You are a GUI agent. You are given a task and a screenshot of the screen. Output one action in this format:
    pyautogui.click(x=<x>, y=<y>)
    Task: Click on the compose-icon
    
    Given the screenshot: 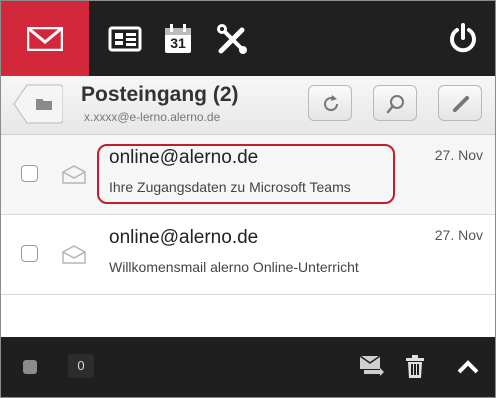 What is the action you would take?
    pyautogui.click(x=461, y=104)
    